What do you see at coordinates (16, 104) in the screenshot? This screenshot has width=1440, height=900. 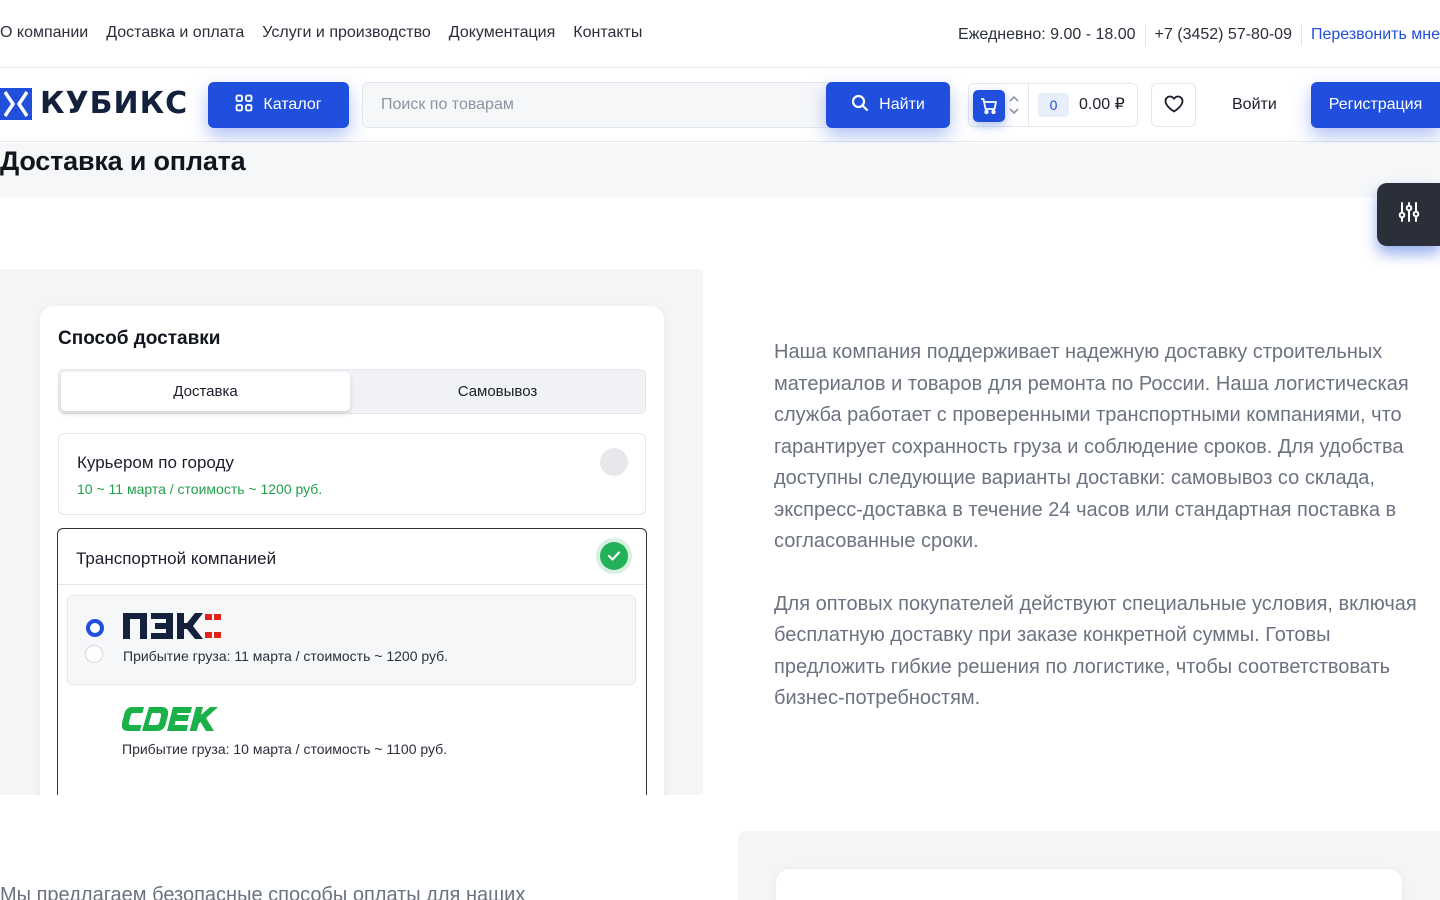 I see `logo-mark-icon` at bounding box center [16, 104].